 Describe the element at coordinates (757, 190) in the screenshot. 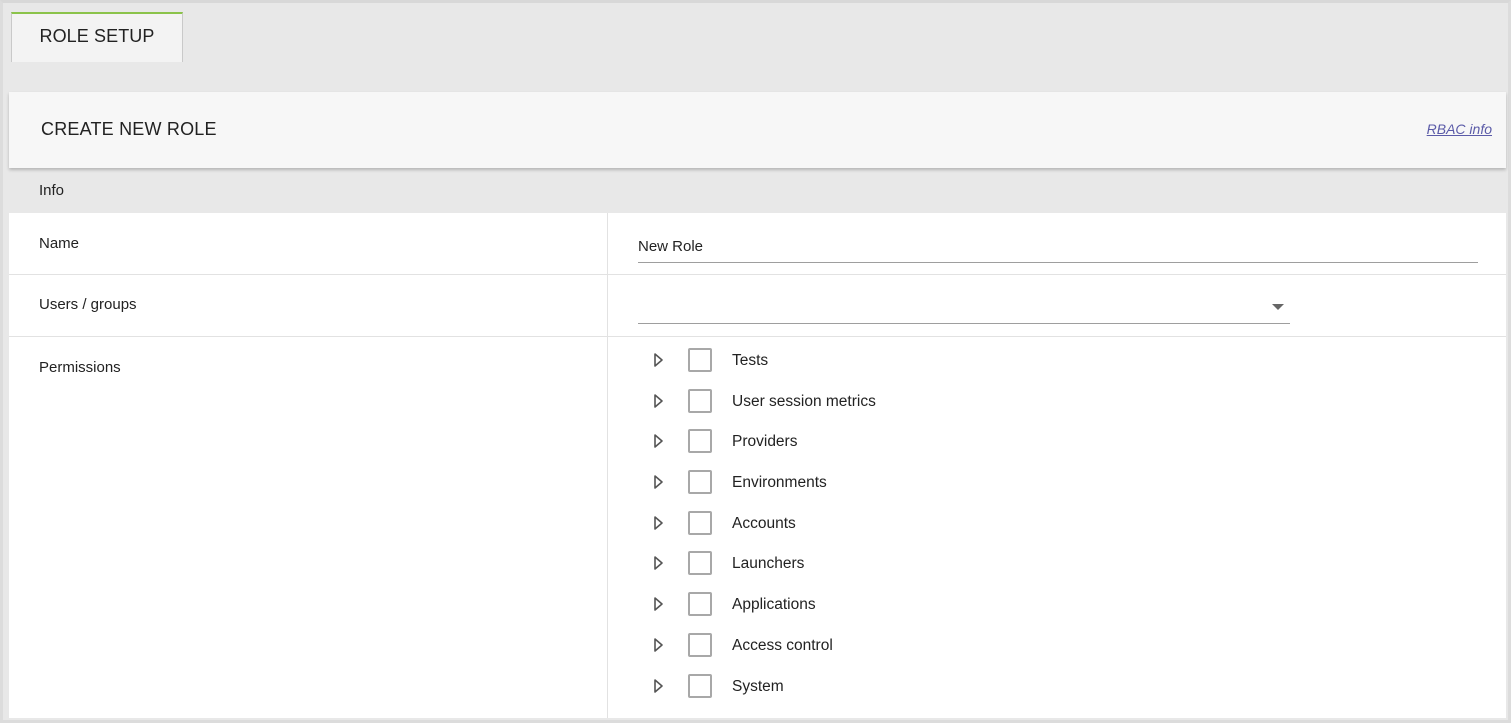

I see `info-section-header: Info` at that location.